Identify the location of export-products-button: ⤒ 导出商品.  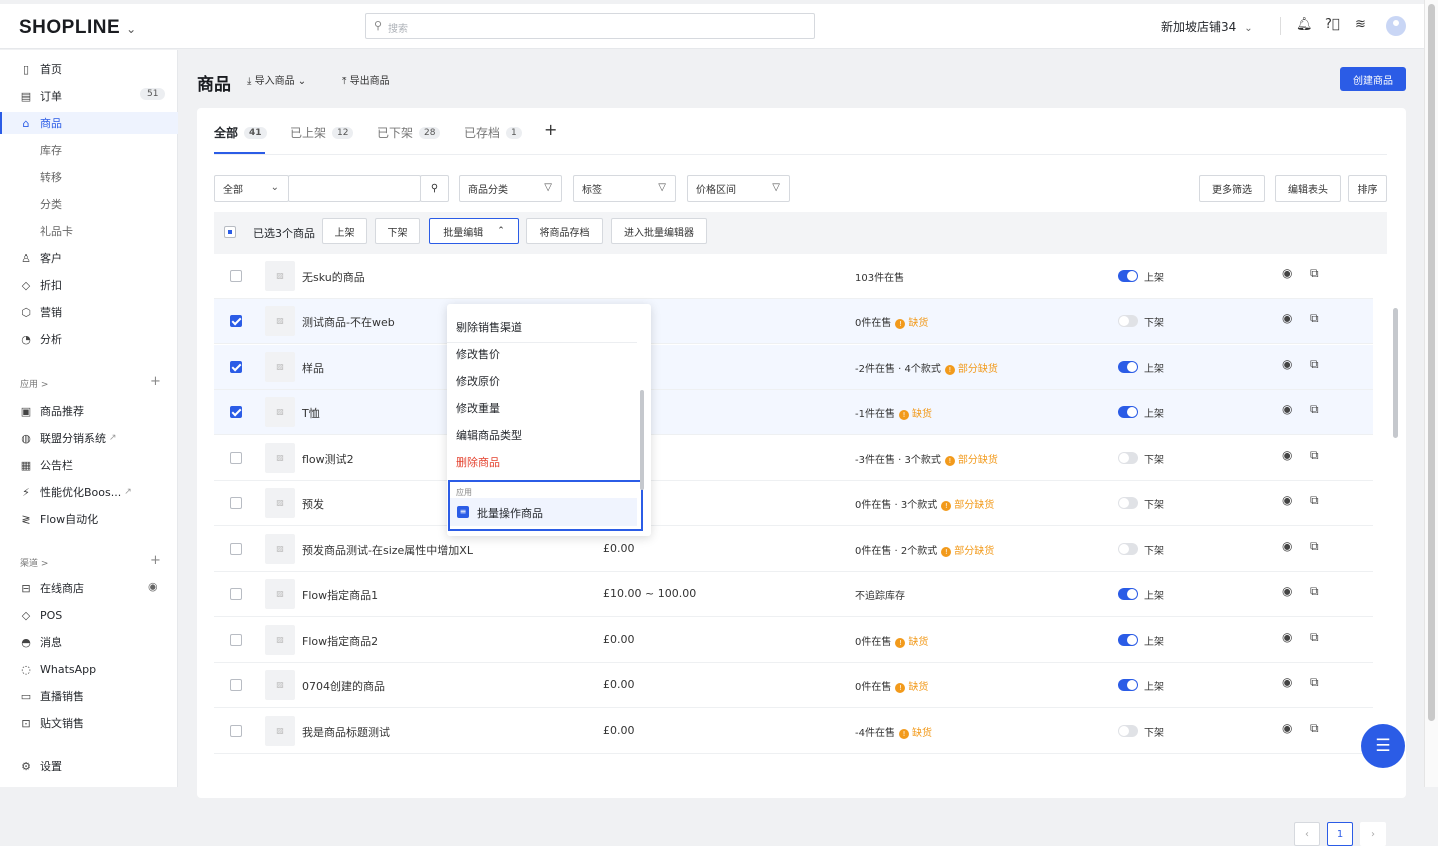
(366, 79).